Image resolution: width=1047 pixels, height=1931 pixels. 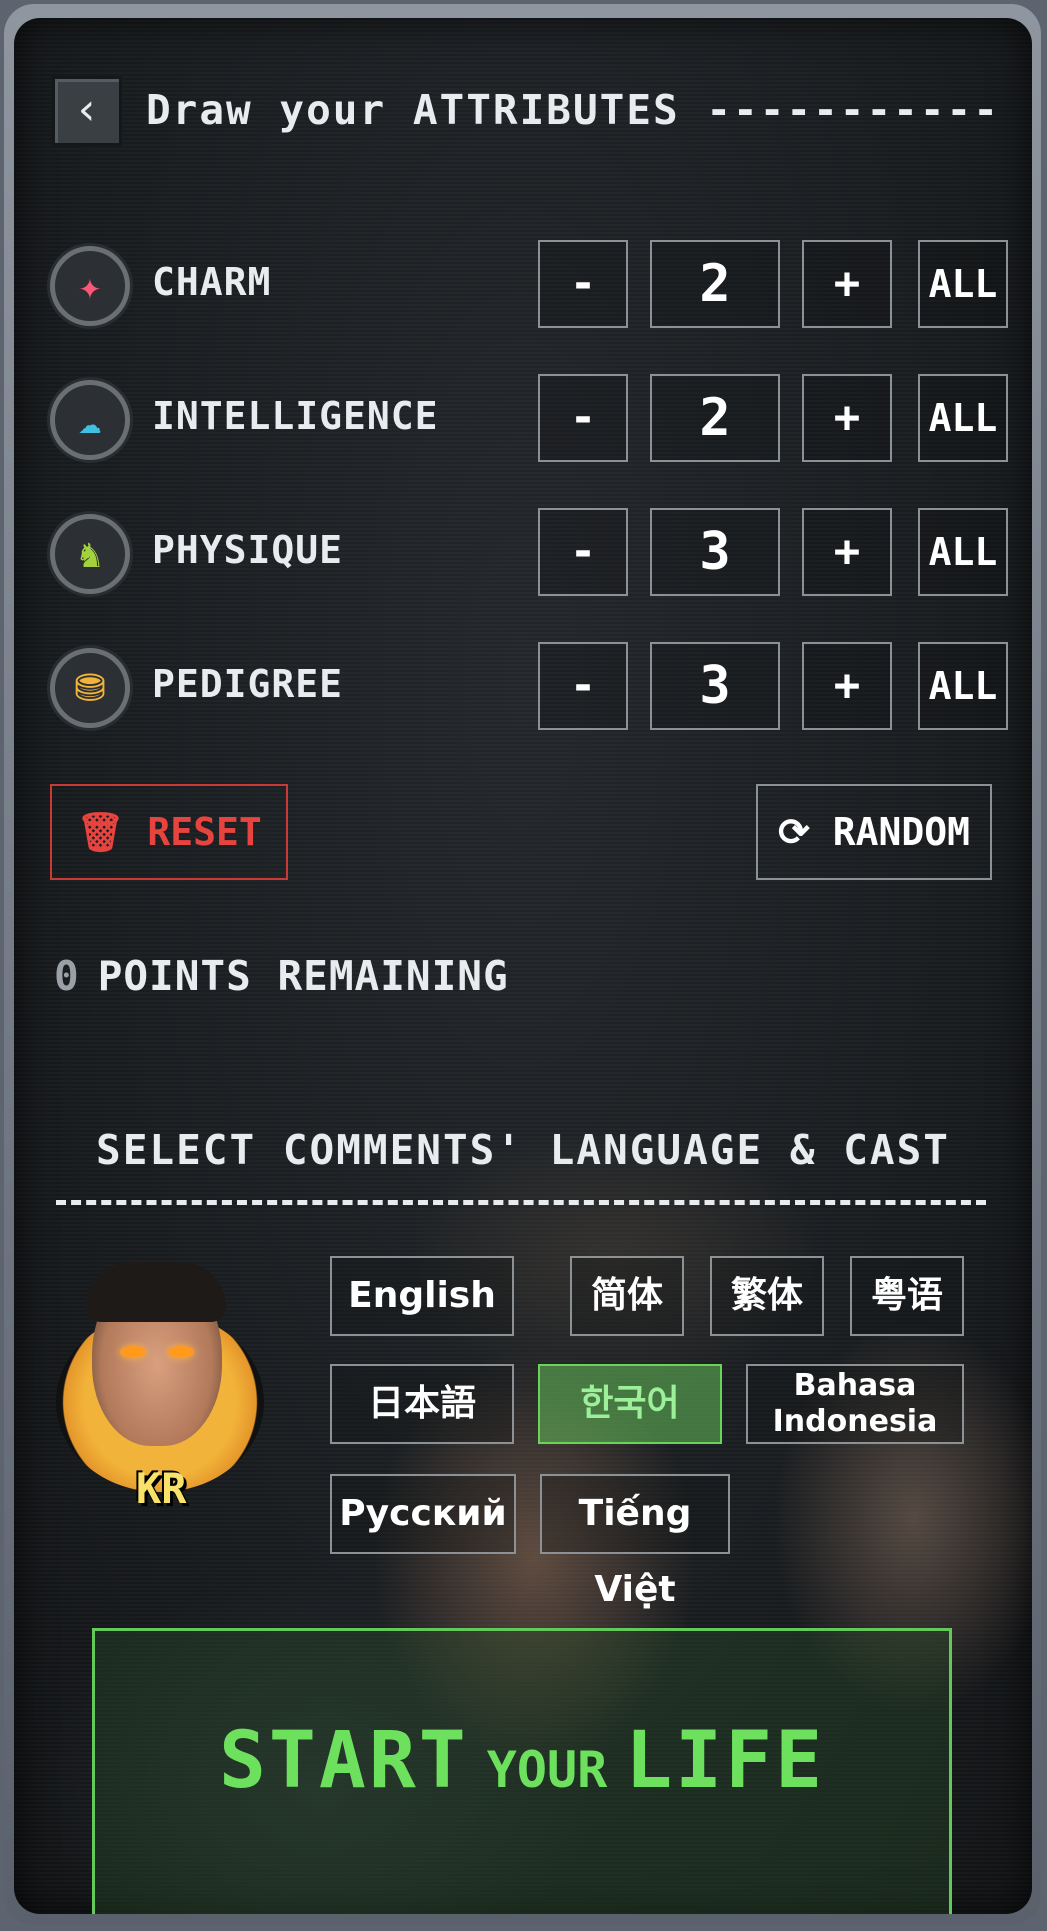 I want to click on points-label: POINTS REMAINING, so click(x=303, y=976).